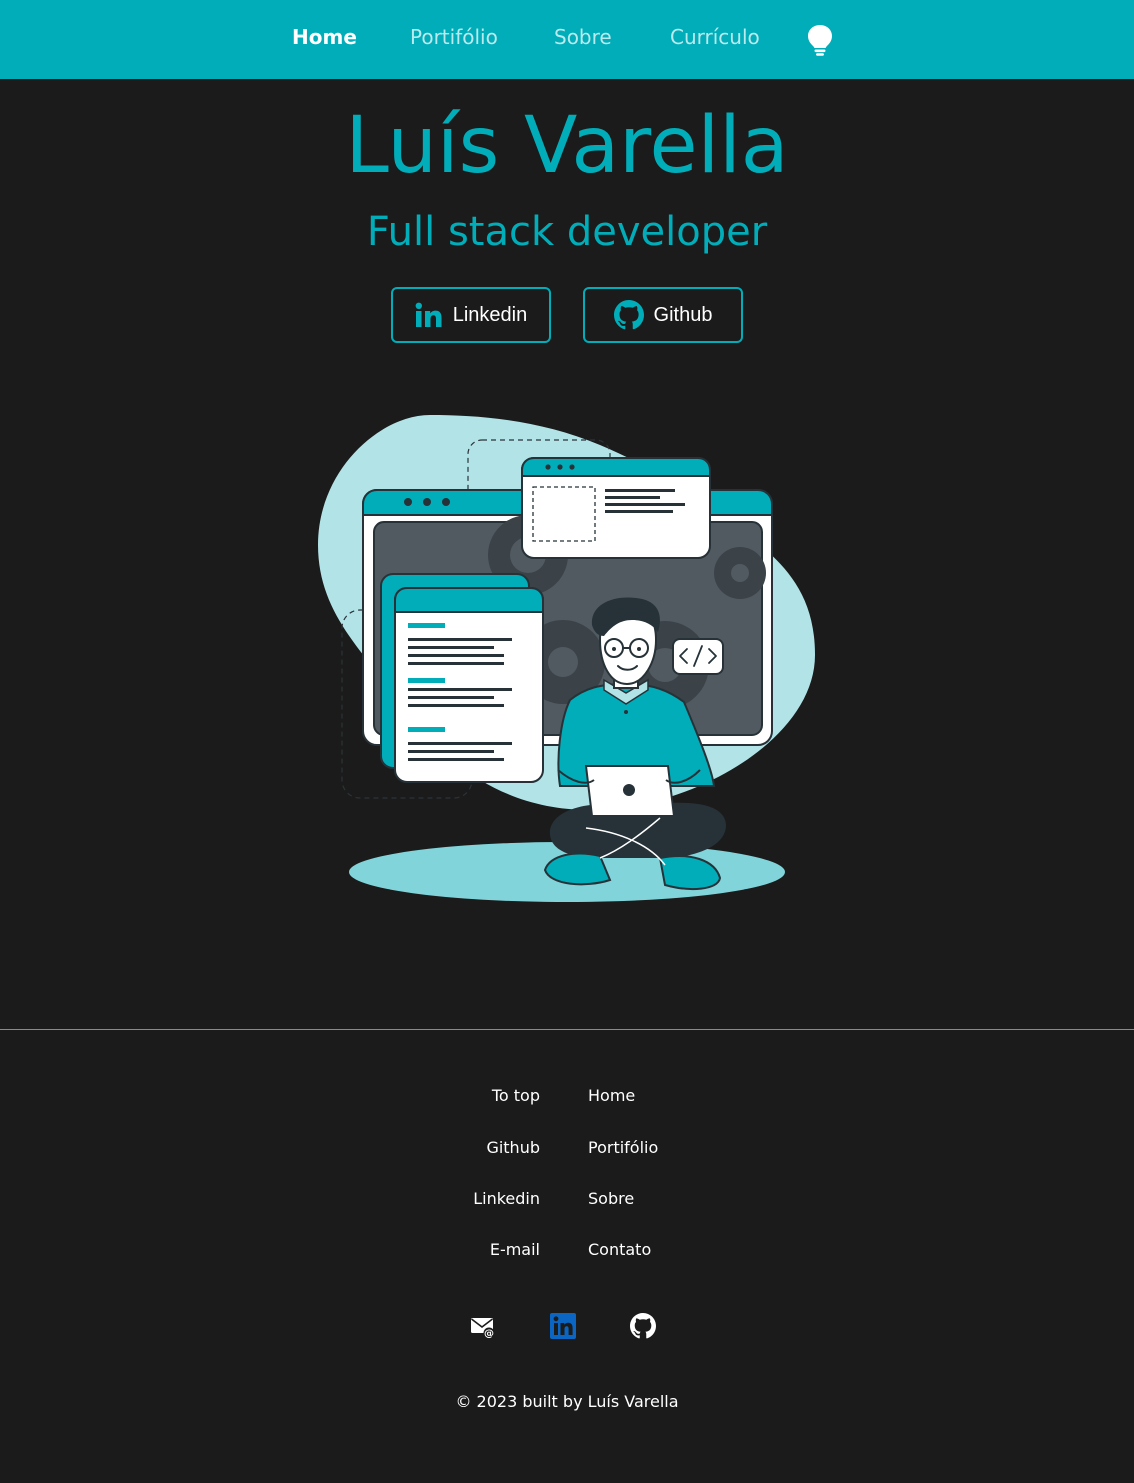 This screenshot has width=1134, height=1483. What do you see at coordinates (683, 314) in the screenshot?
I see `github-button-label: Github` at bounding box center [683, 314].